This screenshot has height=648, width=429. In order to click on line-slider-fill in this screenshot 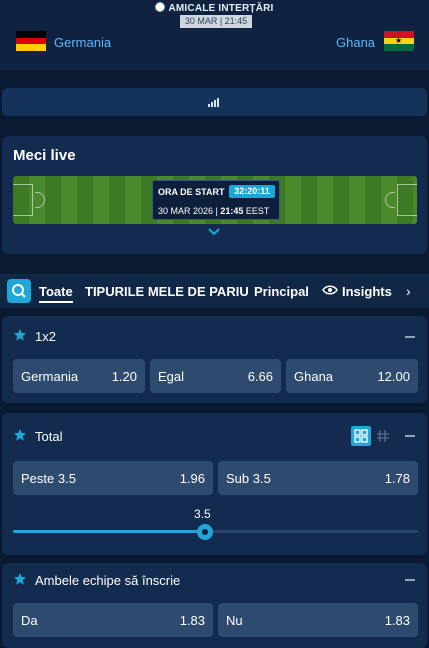, I will do `click(109, 531)`.